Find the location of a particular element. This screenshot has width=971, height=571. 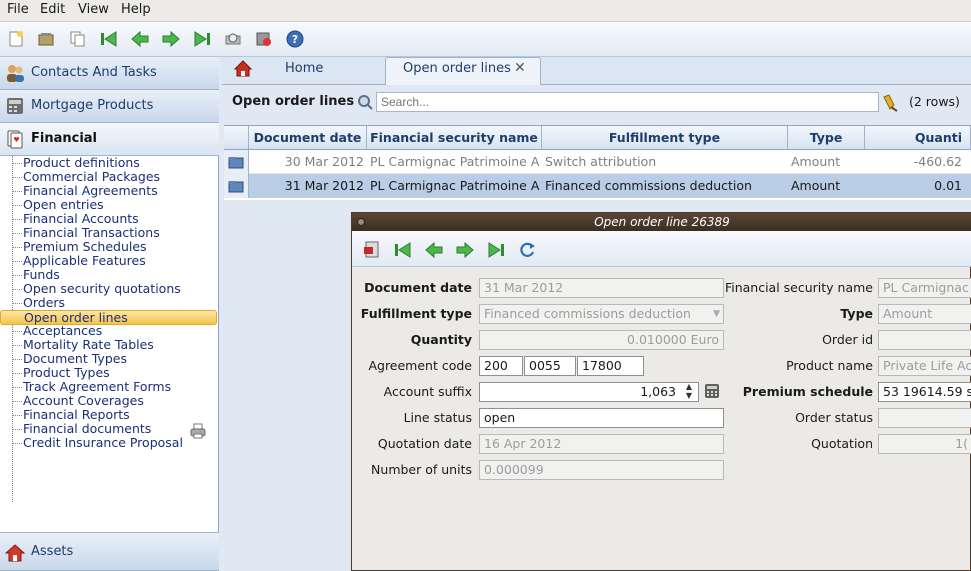

printer-icon is located at coordinates (198, 431).